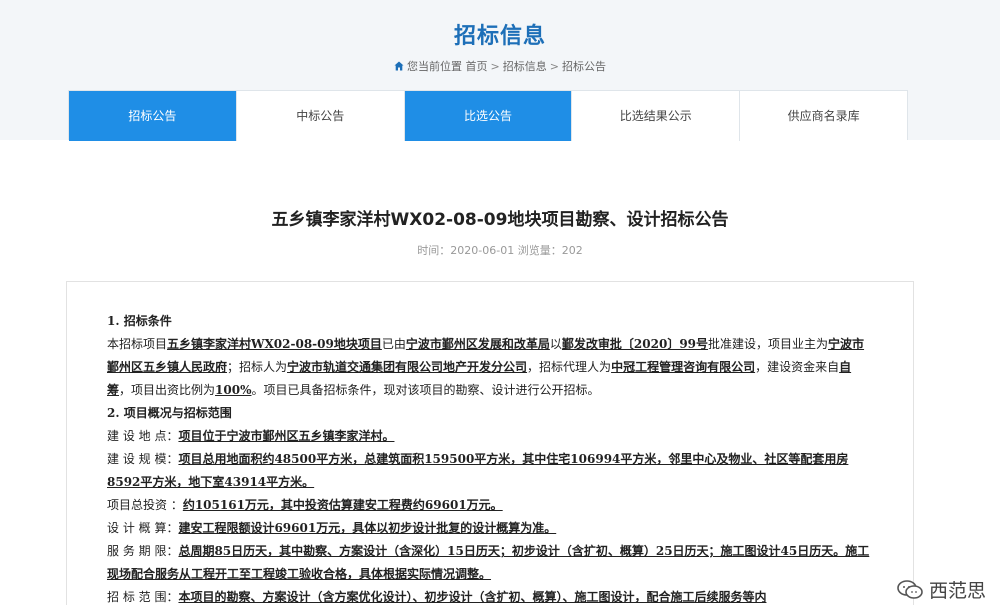 This screenshot has height=605, width=1000. Describe the element at coordinates (656, 116) in the screenshot. I see `tab-selection-result: 比选结果公示` at that location.